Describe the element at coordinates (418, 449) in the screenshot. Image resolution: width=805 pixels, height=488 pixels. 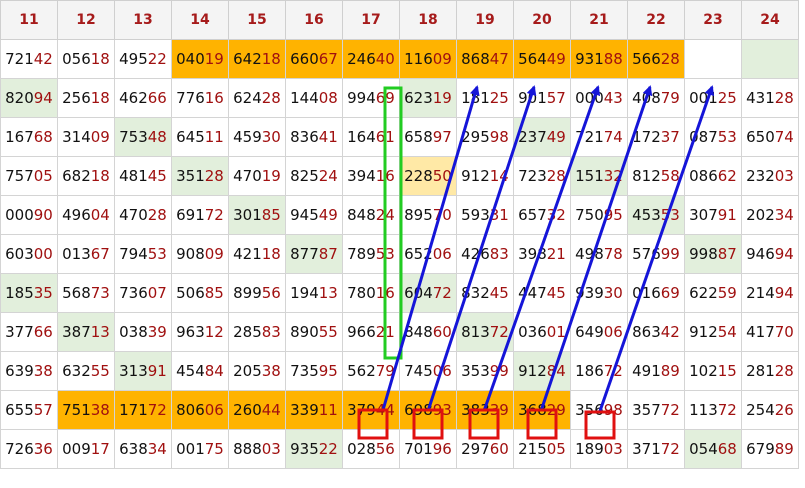
I see `cell-digits-lead: 701` at that location.